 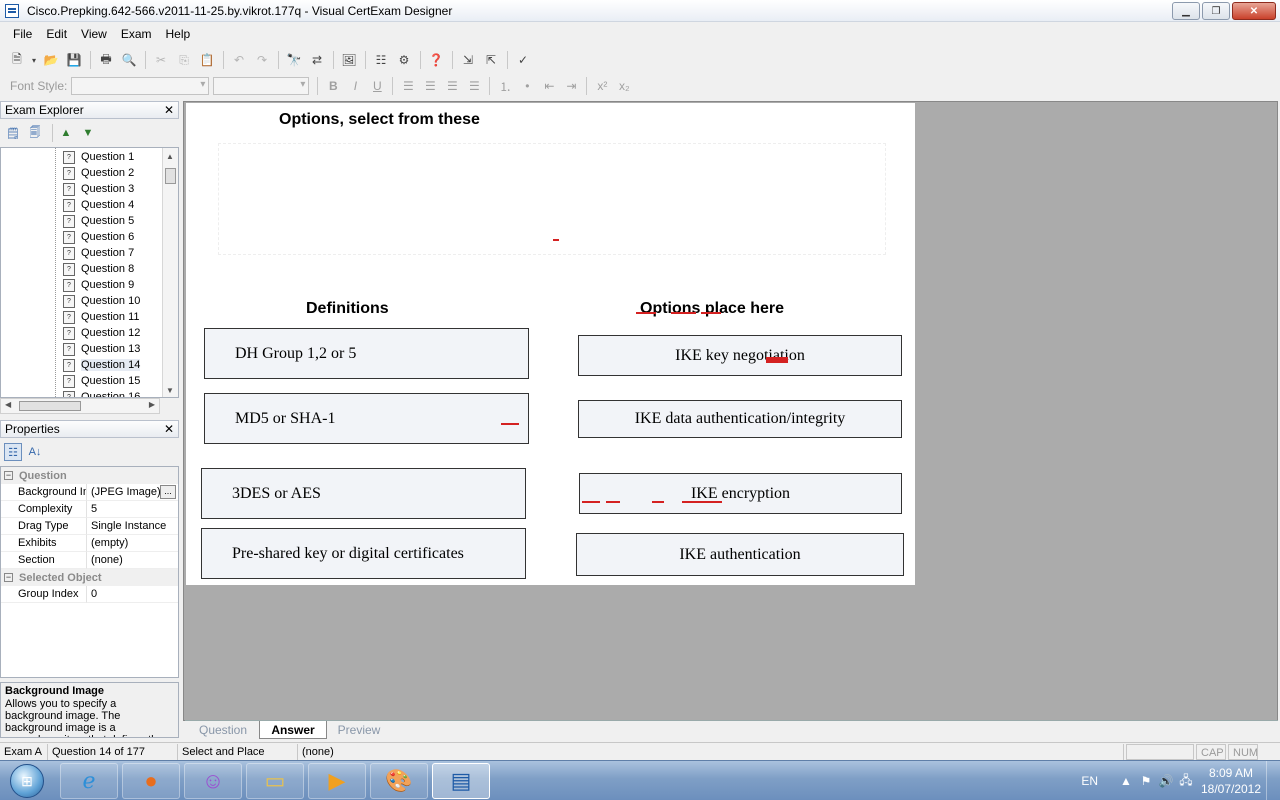 What do you see at coordinates (101, 301) in the screenshot?
I see `tree-item-question: ? Question 10` at bounding box center [101, 301].